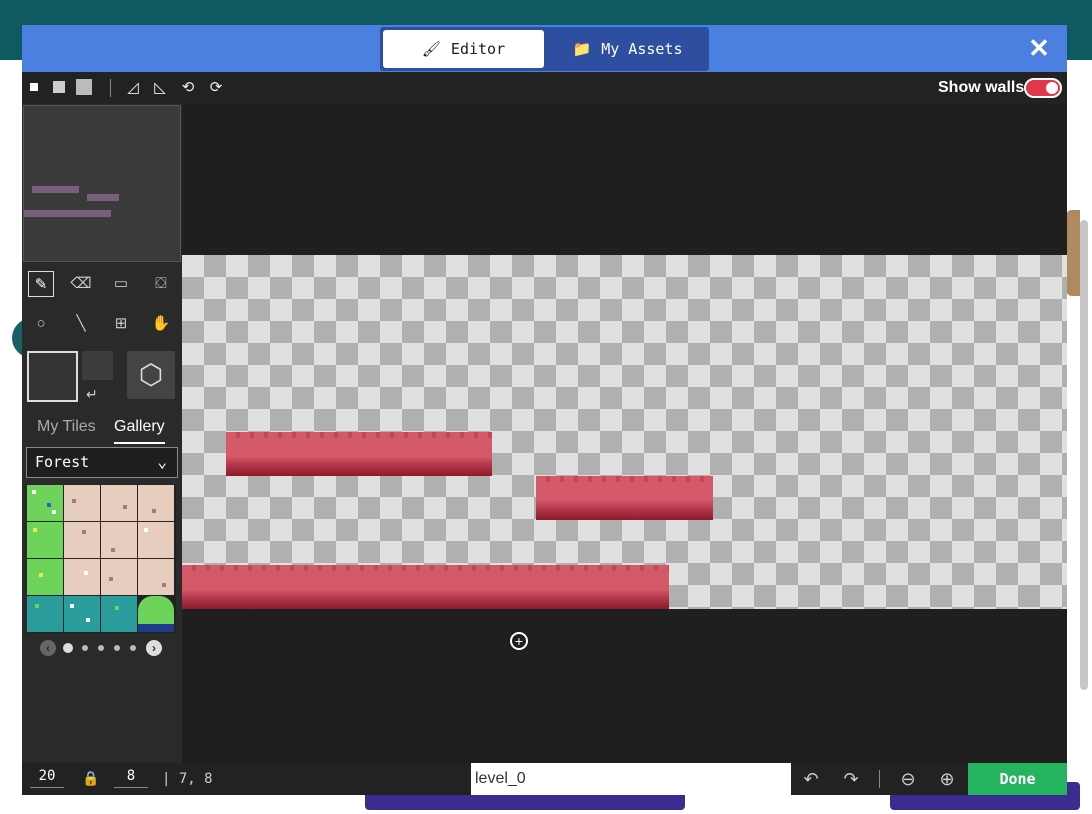 Image resolution: width=1092 pixels, height=814 pixels. I want to click on tab-my-assets: 📁 My Assets, so click(627, 49).